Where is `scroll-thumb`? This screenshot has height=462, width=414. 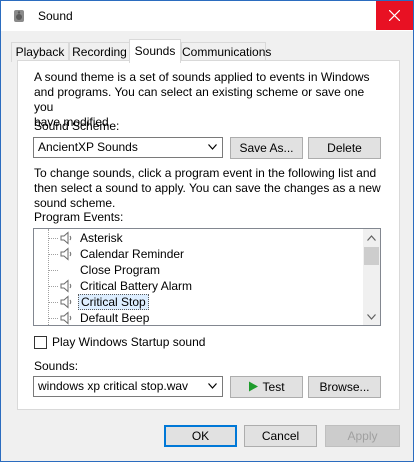
scroll-thumb is located at coordinates (371, 256).